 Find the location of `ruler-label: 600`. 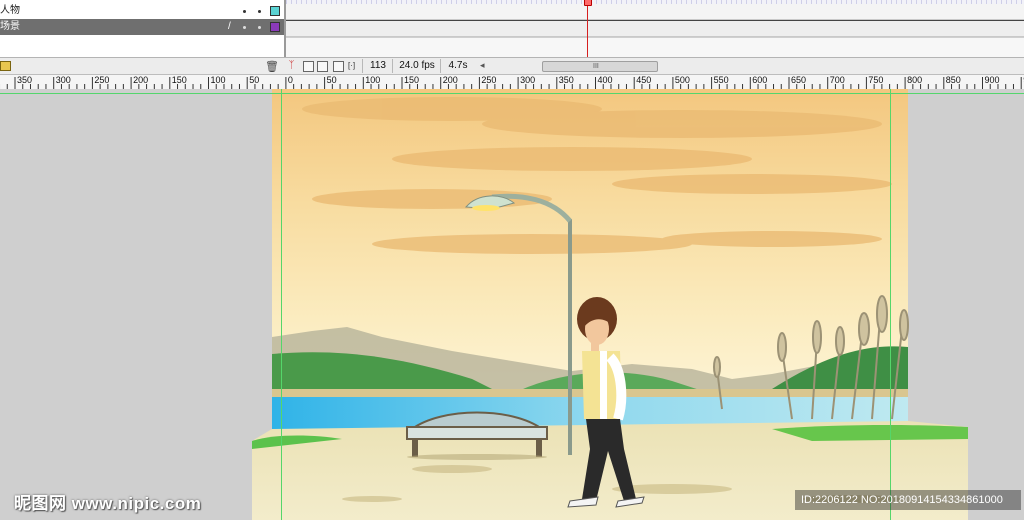

ruler-label: 600 is located at coordinates (760, 80).